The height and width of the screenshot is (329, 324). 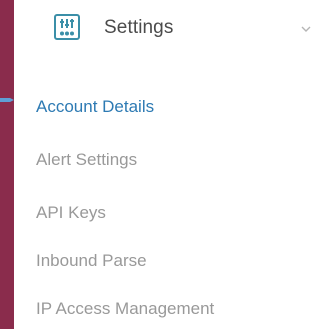 What do you see at coordinates (91, 261) in the screenshot?
I see `menu-item-inbound-parse: Inbound Parse` at bounding box center [91, 261].